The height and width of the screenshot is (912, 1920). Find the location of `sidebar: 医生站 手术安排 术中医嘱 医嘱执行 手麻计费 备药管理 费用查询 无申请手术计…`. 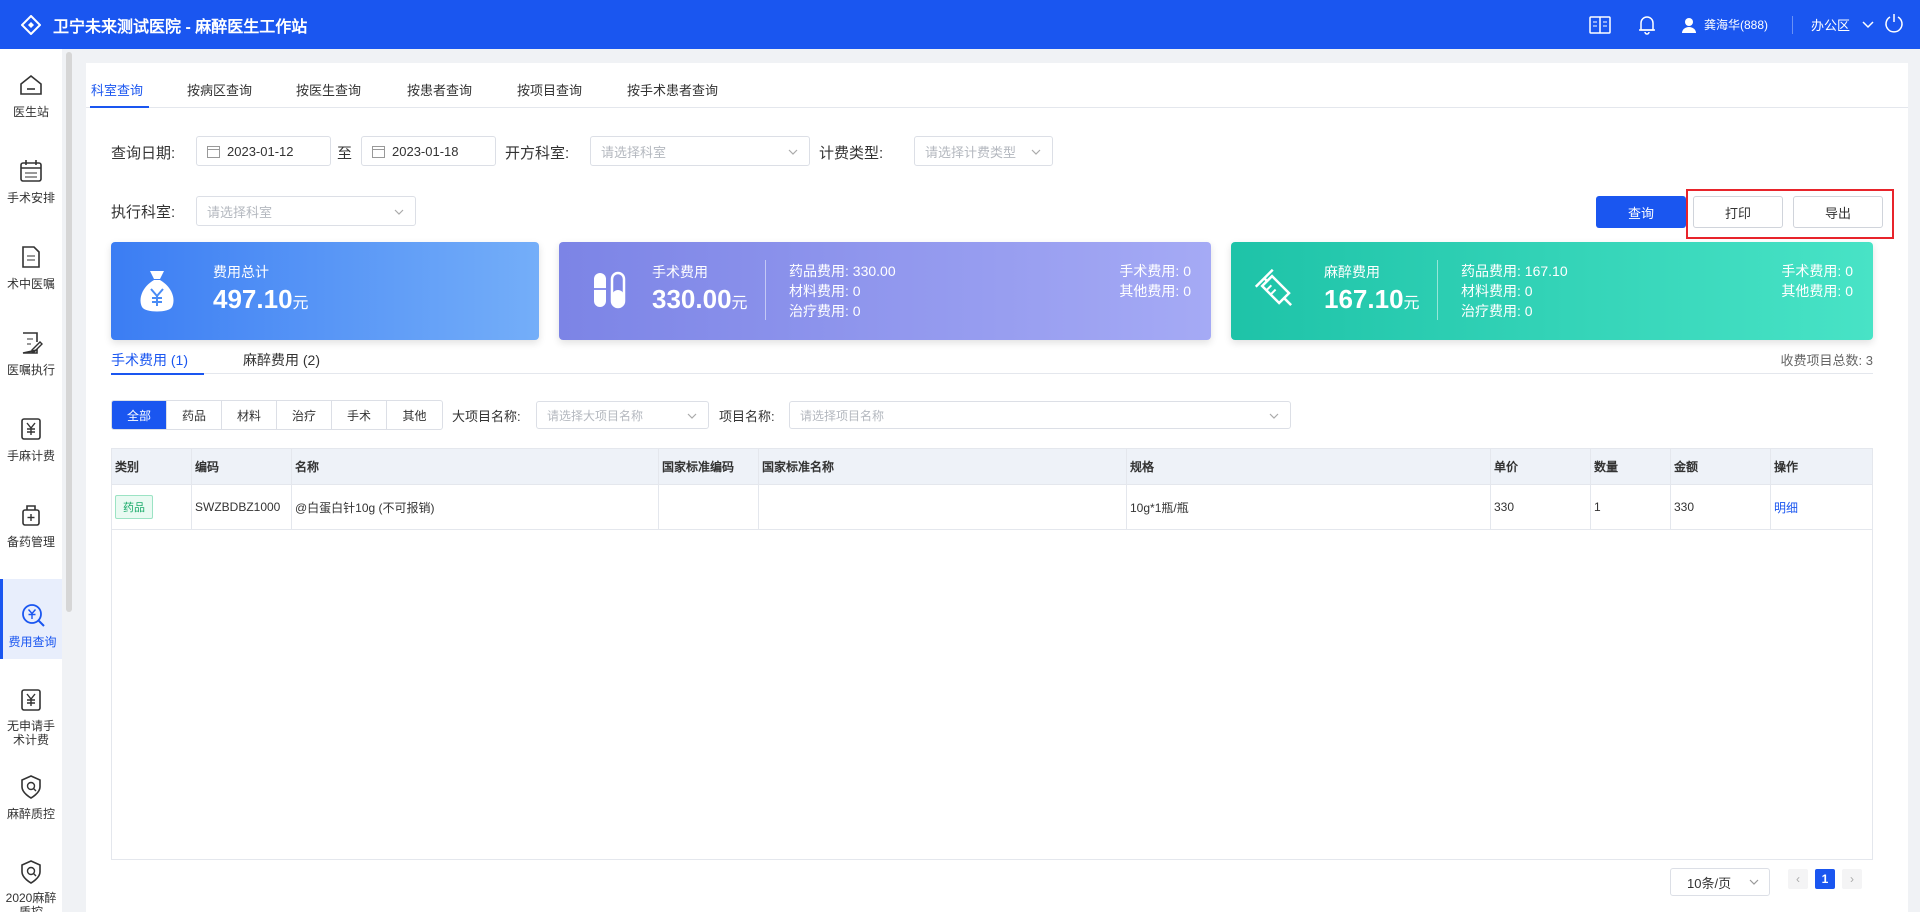

sidebar: 医生站 手术安排 术中医嘱 医嘱执行 手麻计费 备药管理 费用查询 无申请手术计… is located at coordinates (31, 480).